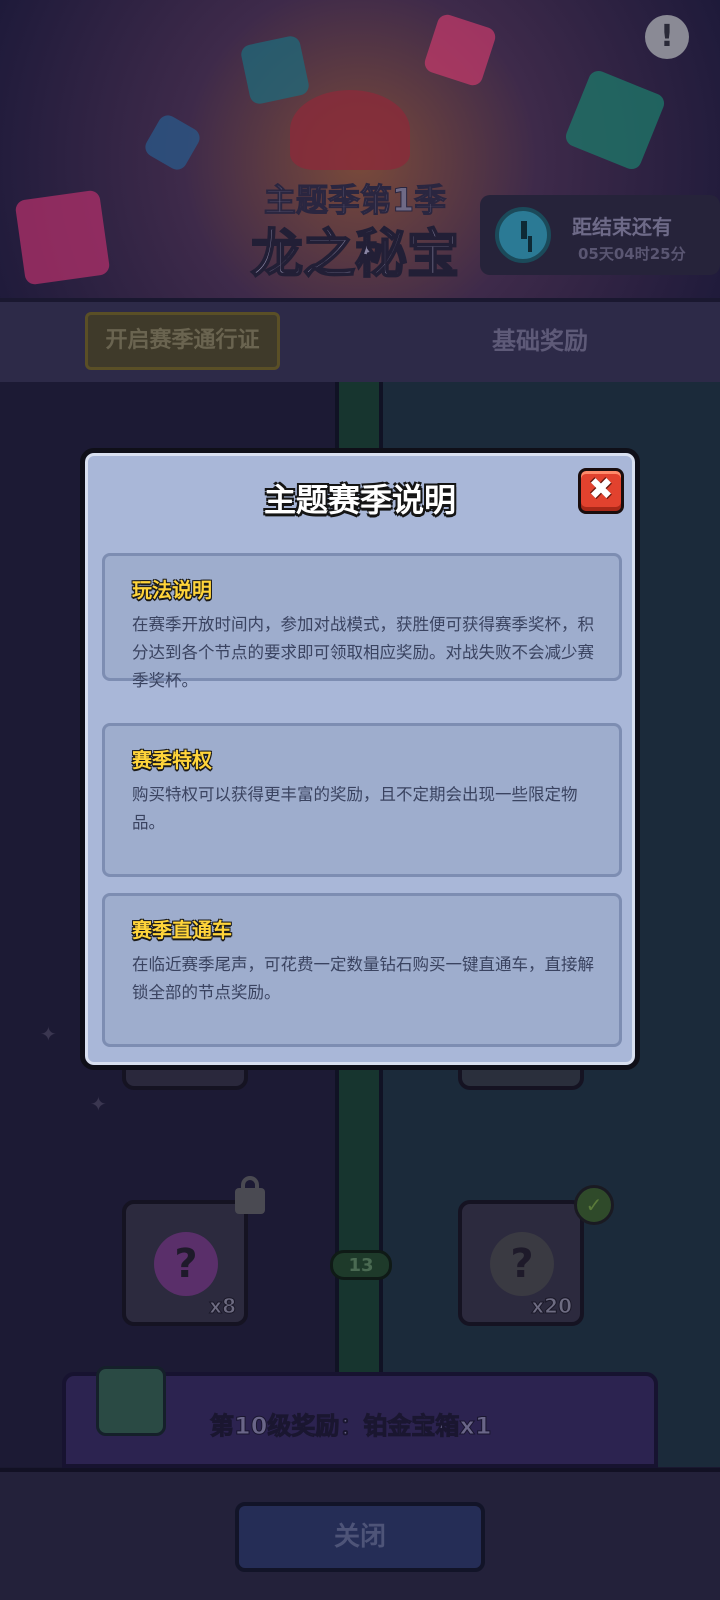  What do you see at coordinates (594, 1205) in the screenshot?
I see `checkmark-icon: ✓` at bounding box center [594, 1205].